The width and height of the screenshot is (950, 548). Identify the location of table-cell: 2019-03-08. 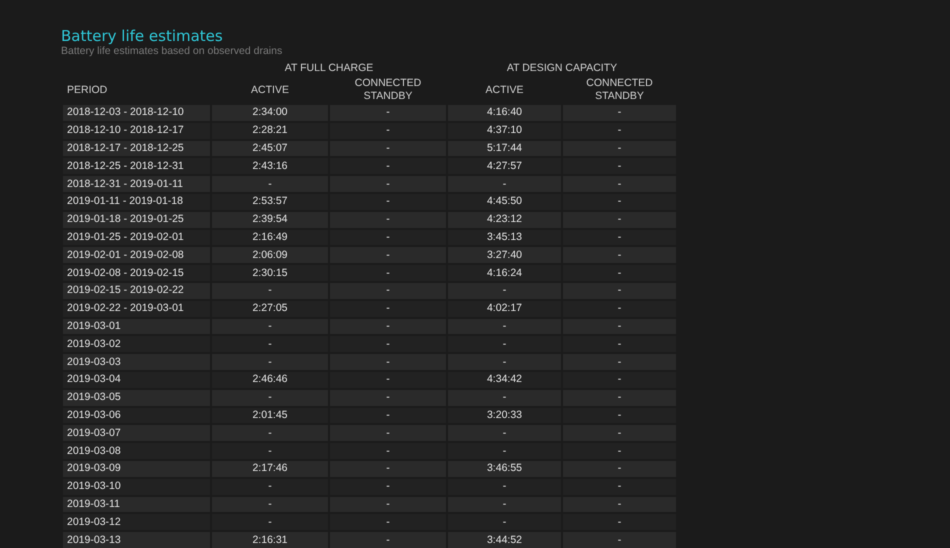
(136, 451).